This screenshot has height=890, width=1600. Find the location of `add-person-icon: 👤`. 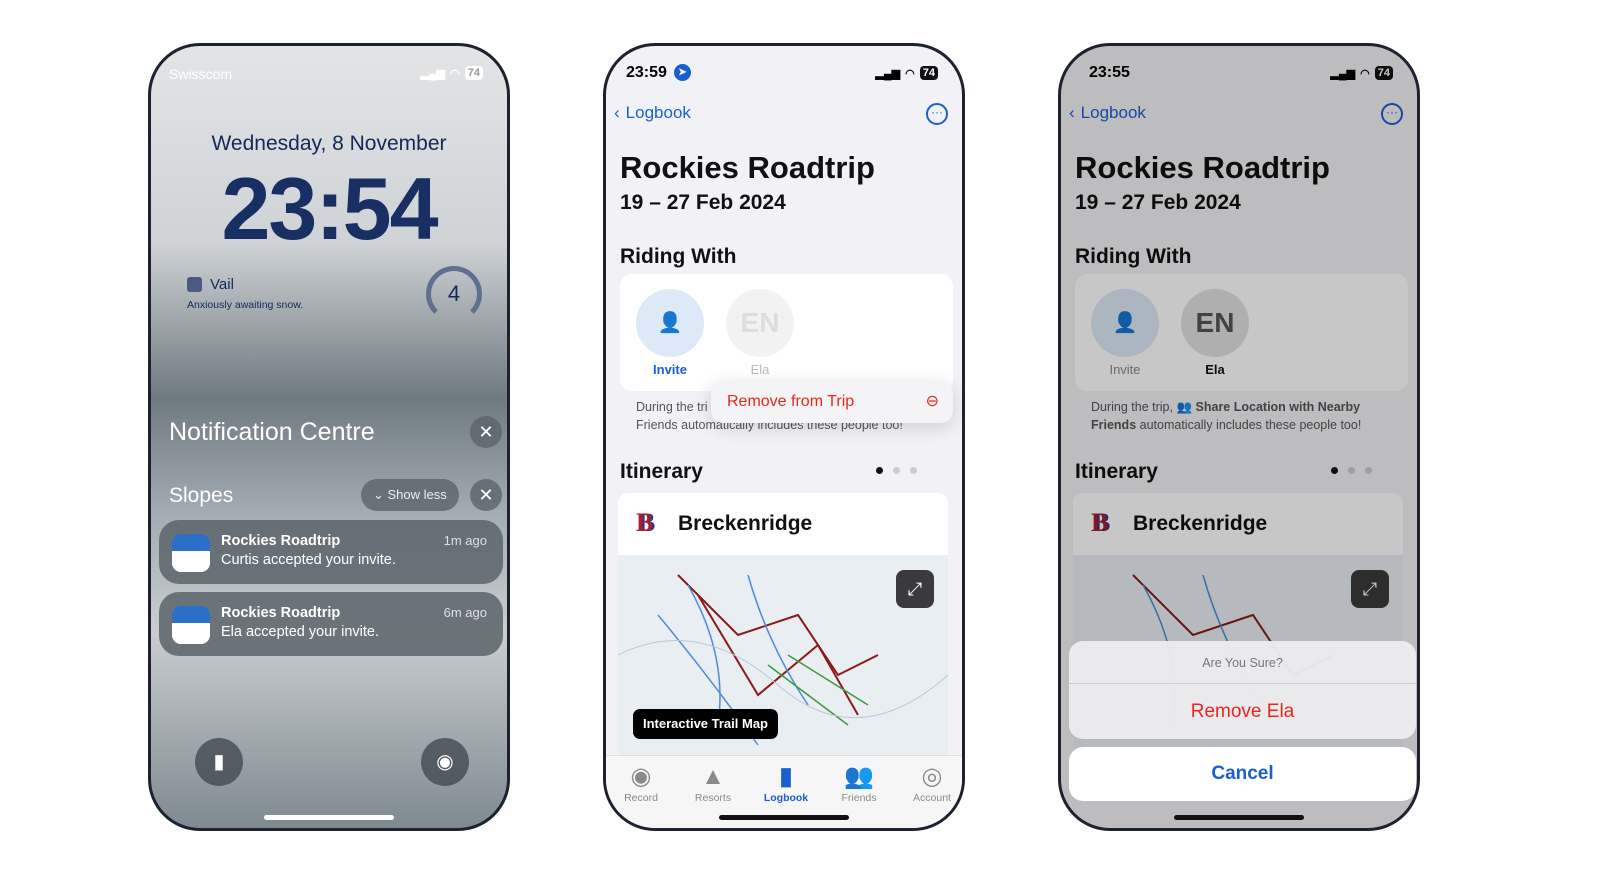

add-person-icon: 👤 is located at coordinates (670, 323).